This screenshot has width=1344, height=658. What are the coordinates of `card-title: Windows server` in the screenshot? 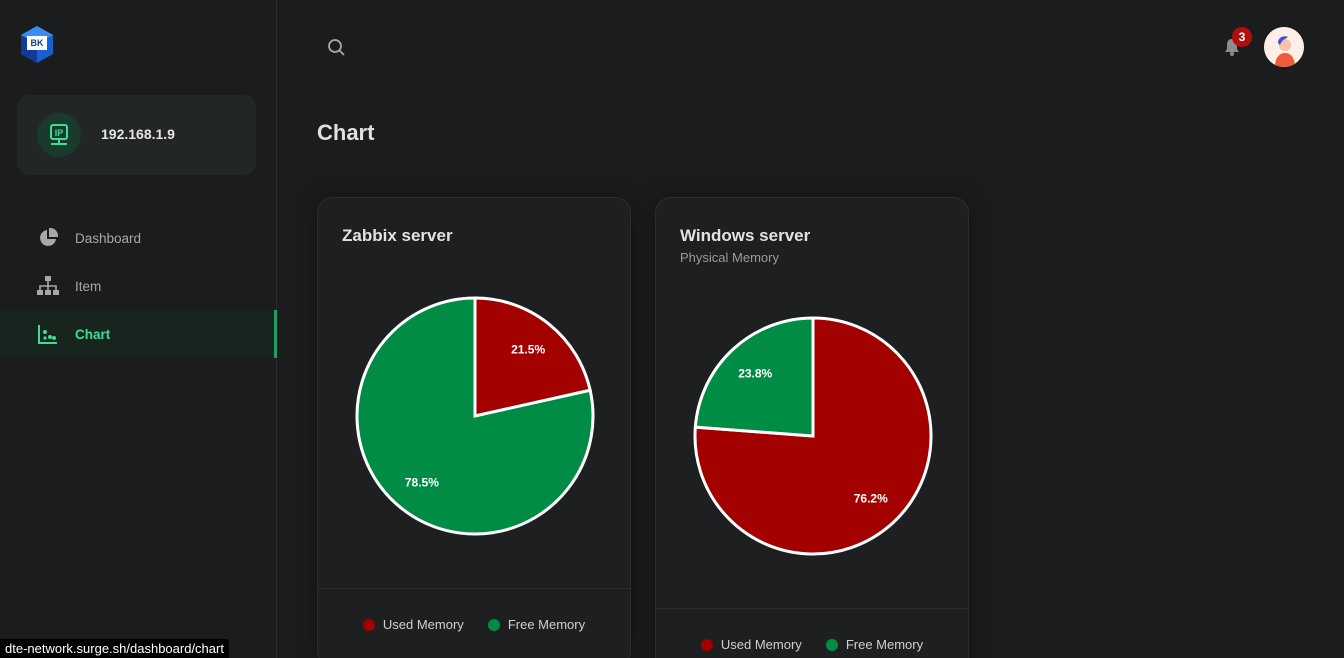 It's located at (745, 235).